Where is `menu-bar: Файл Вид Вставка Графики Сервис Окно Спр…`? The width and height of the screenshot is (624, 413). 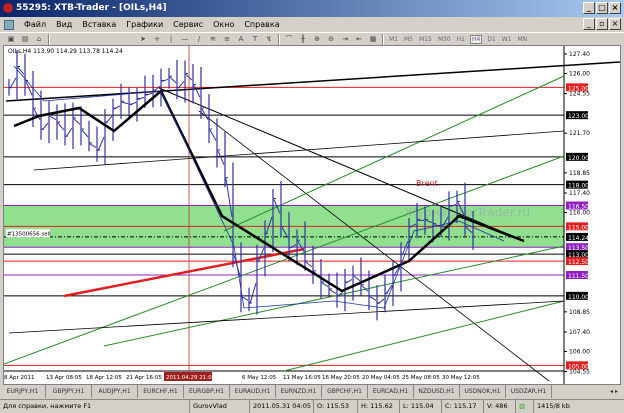 menu-bar: Файл Вид Вставка Графики Сервис Окно Спр… is located at coordinates (290, 24).